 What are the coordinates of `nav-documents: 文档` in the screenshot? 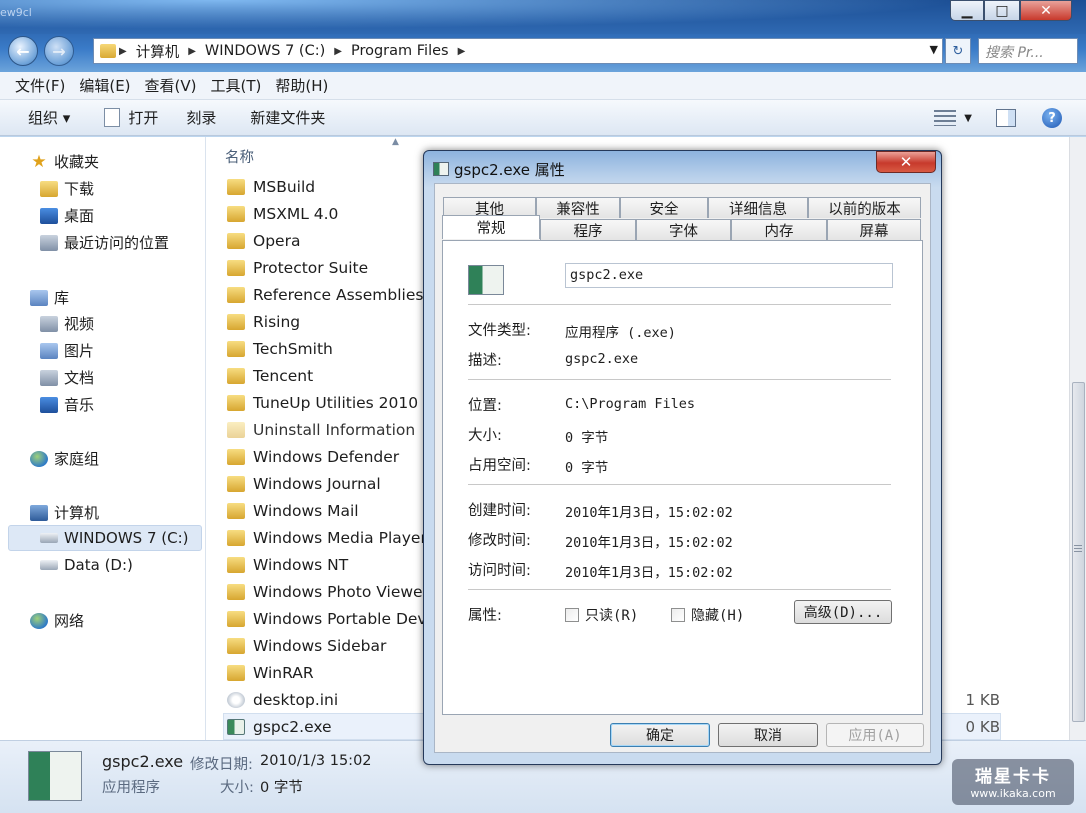 It's located at (67, 377).